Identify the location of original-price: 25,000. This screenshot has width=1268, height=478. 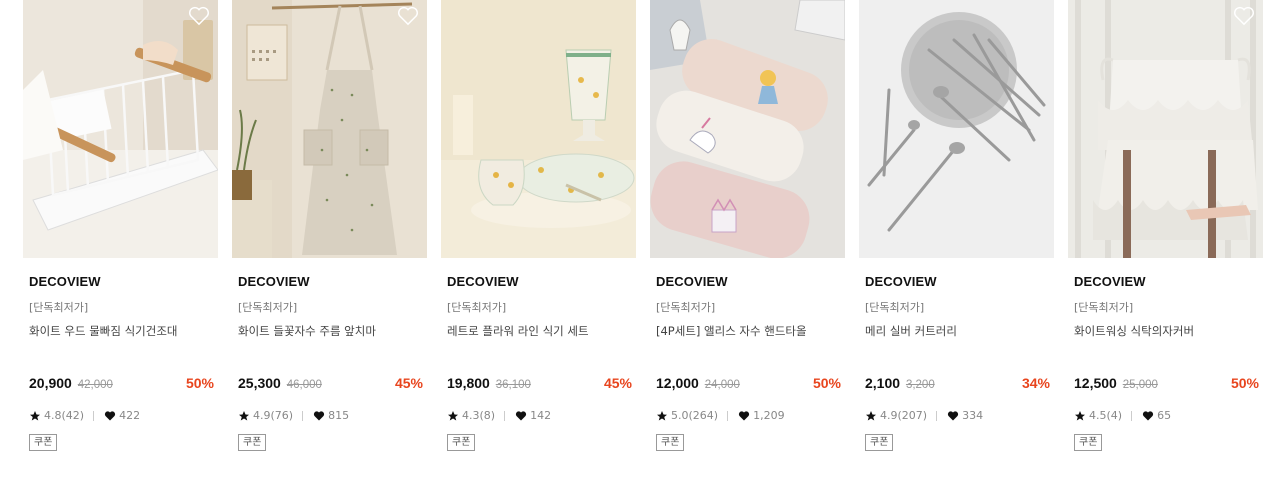
(1140, 385).